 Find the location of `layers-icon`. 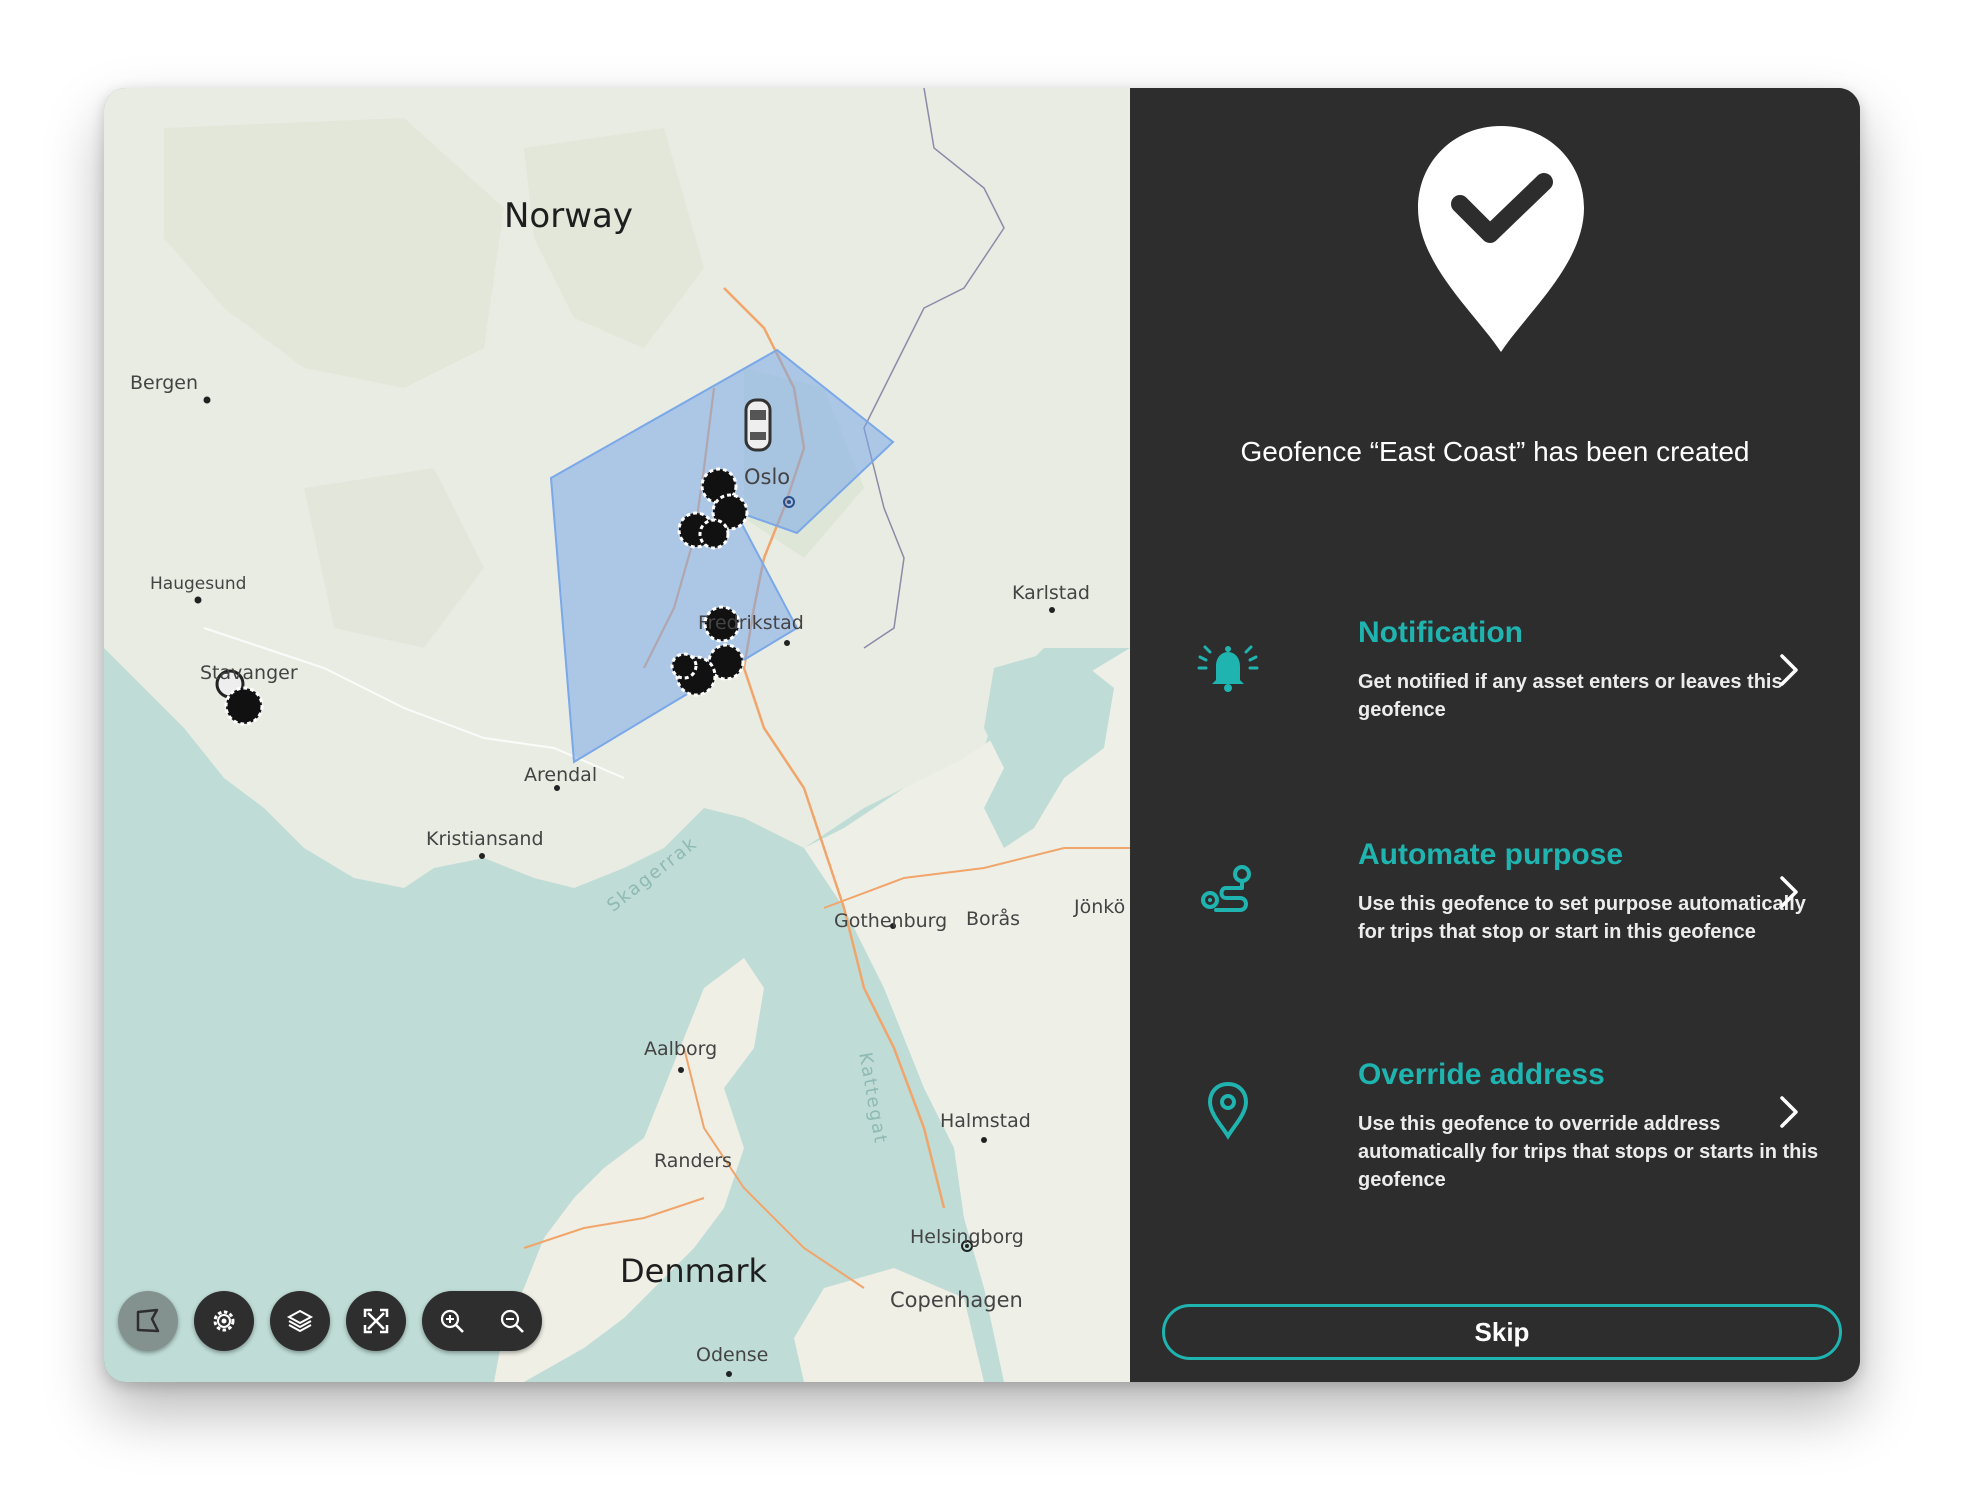

layers-icon is located at coordinates (300, 1321).